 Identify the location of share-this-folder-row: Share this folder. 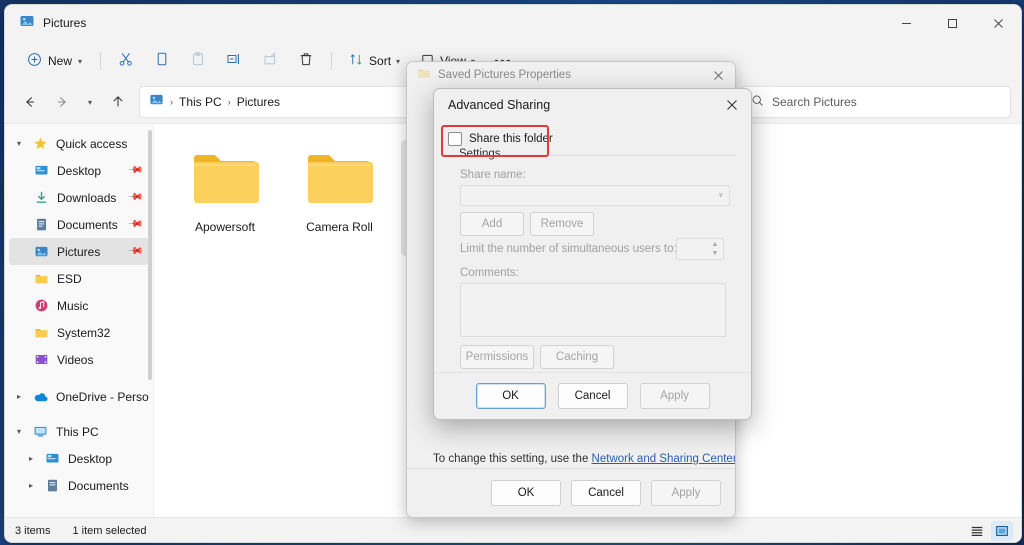
(500, 139).